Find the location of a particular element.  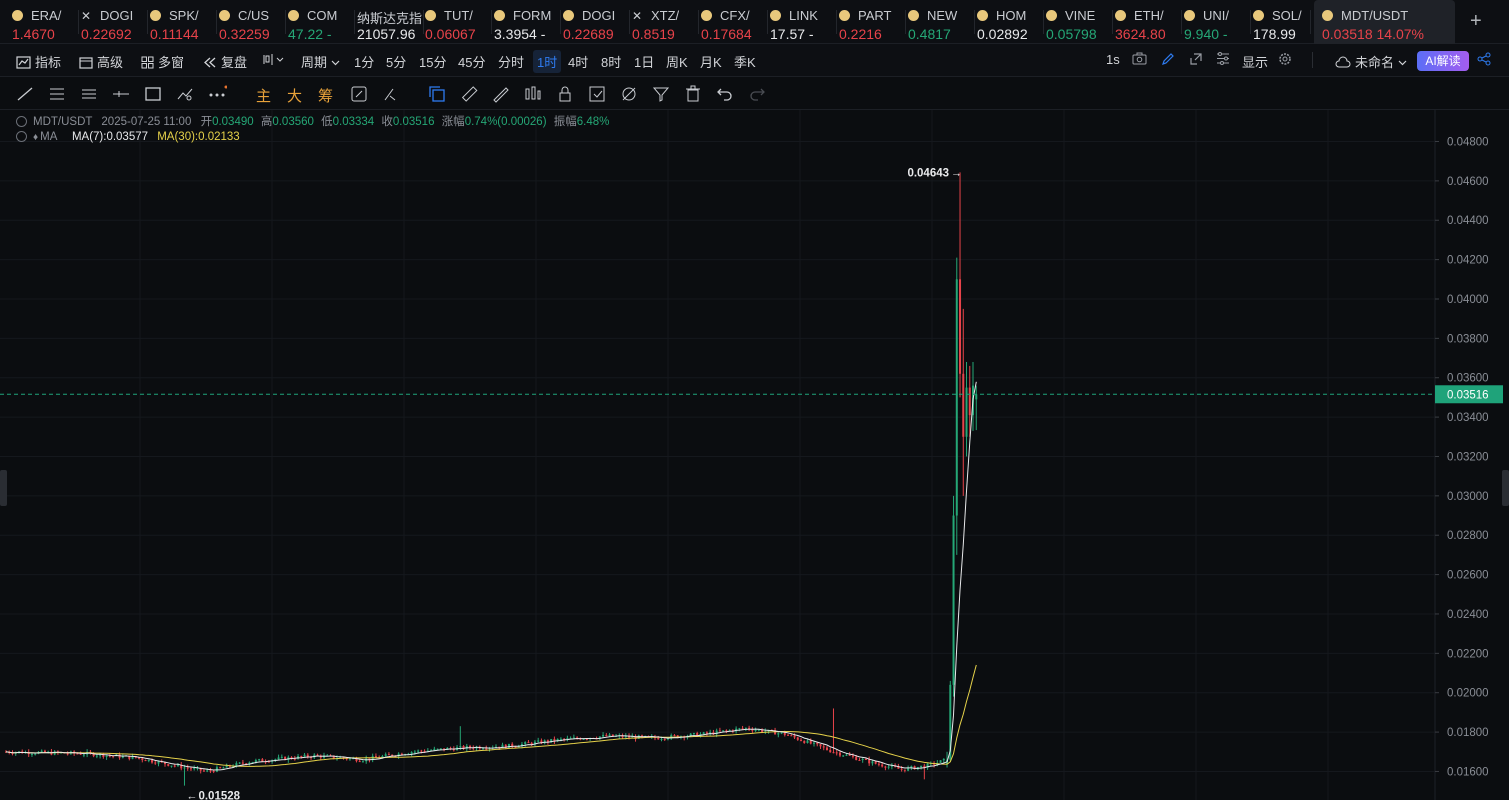

note-icon is located at coordinates (597, 94).